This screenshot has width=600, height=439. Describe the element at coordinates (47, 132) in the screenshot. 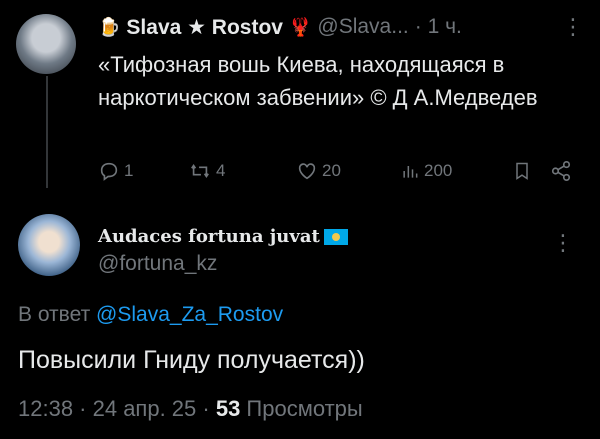

I see `thread-line` at that location.